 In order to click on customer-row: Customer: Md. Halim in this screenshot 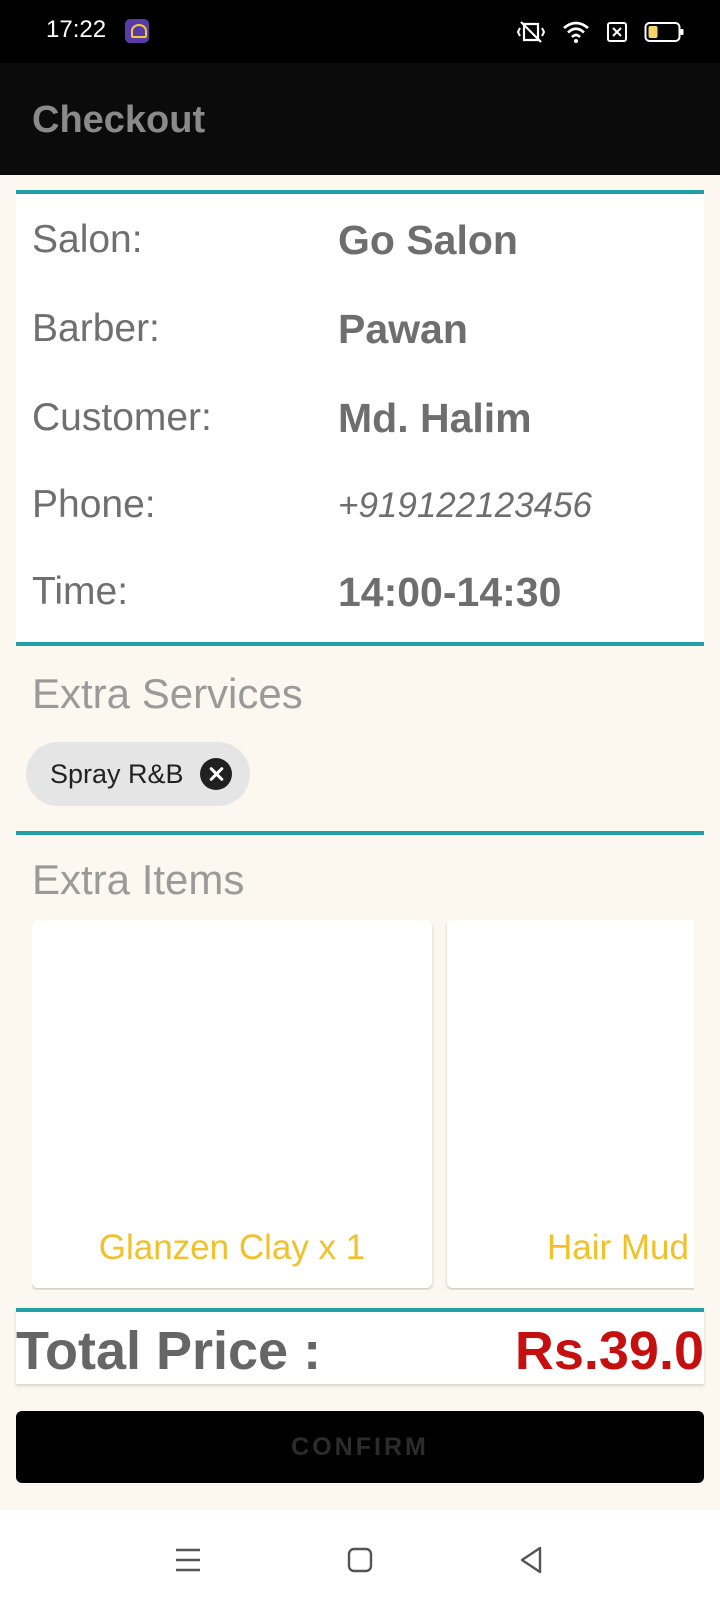, I will do `click(360, 417)`.